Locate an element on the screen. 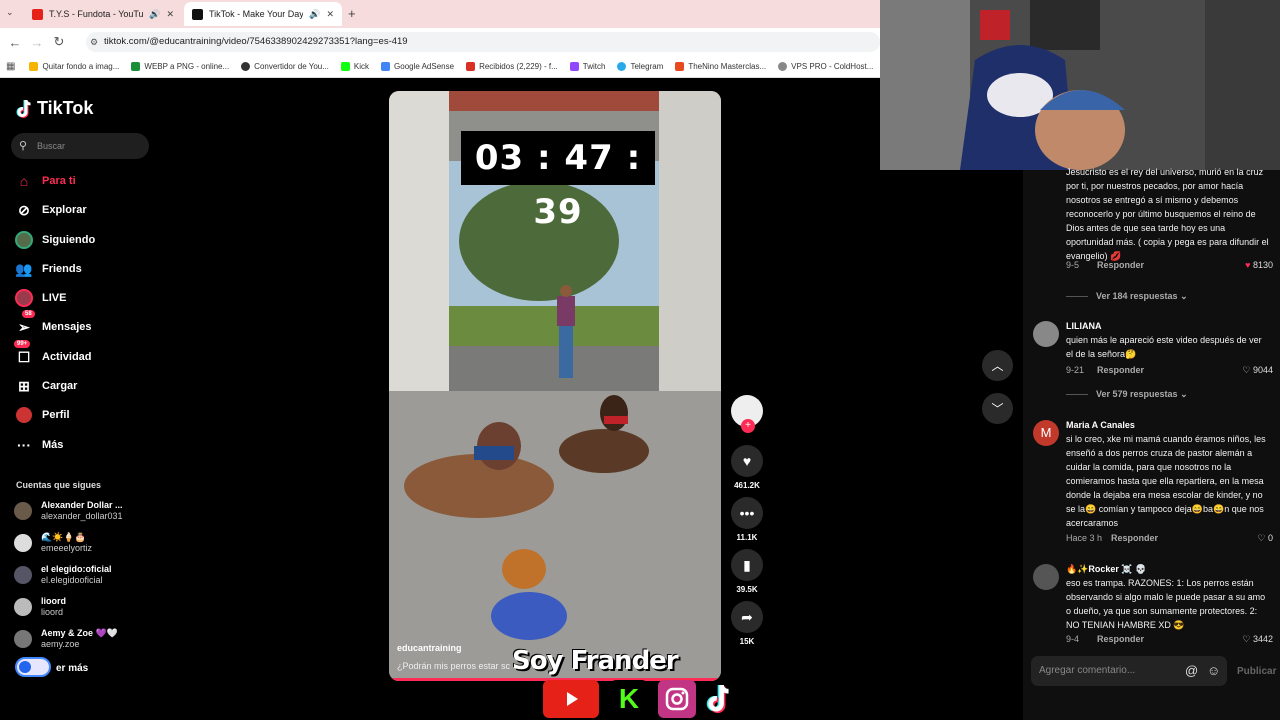 The width and height of the screenshot is (1280, 720). follow-plus-icon: + is located at coordinates (748, 426).